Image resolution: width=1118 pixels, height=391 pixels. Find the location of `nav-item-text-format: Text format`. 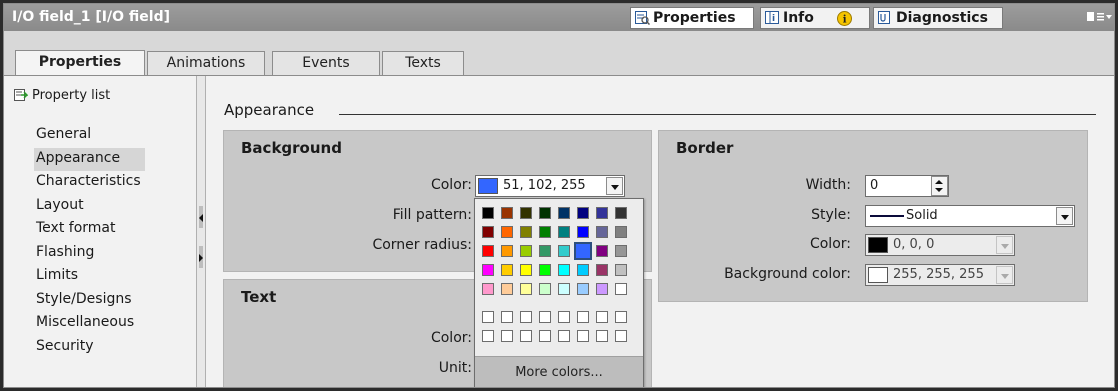

nav-item-text-format: Text format is located at coordinates (89, 230).